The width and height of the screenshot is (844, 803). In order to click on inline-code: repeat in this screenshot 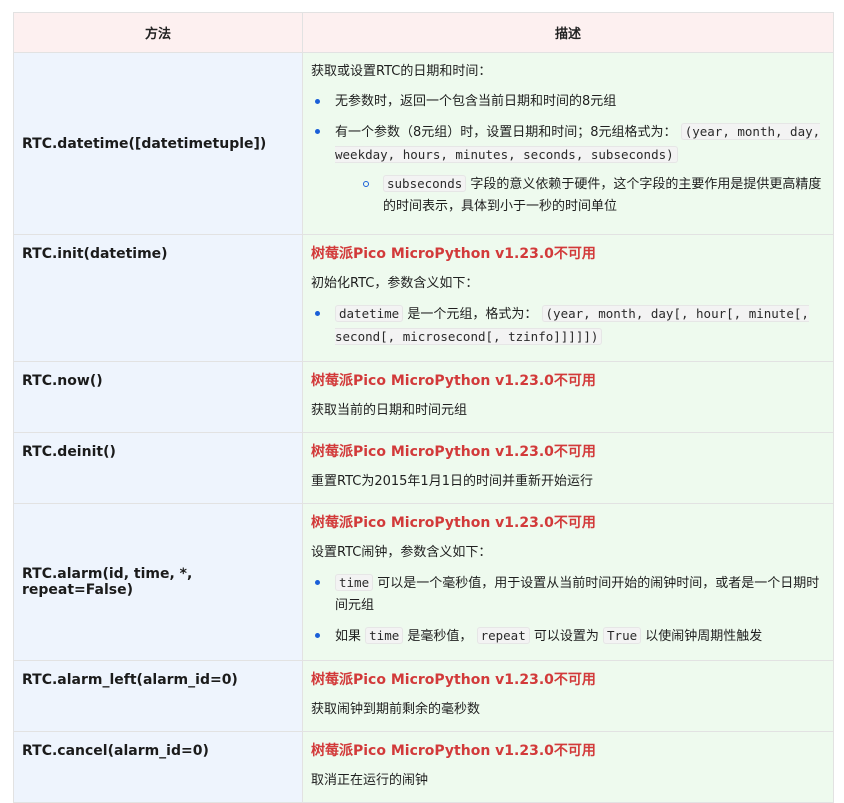, I will do `click(503, 635)`.